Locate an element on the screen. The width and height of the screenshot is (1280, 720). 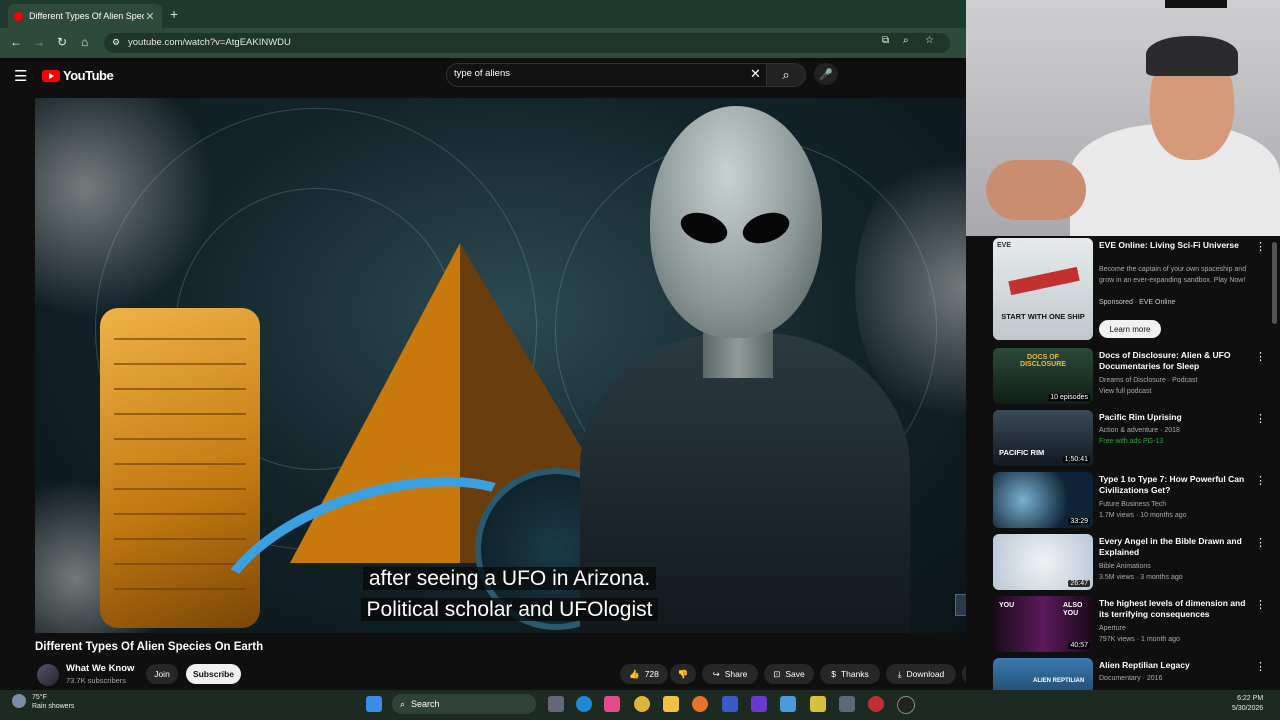
thumb-brand: EVE is located at coordinates (1004, 245).